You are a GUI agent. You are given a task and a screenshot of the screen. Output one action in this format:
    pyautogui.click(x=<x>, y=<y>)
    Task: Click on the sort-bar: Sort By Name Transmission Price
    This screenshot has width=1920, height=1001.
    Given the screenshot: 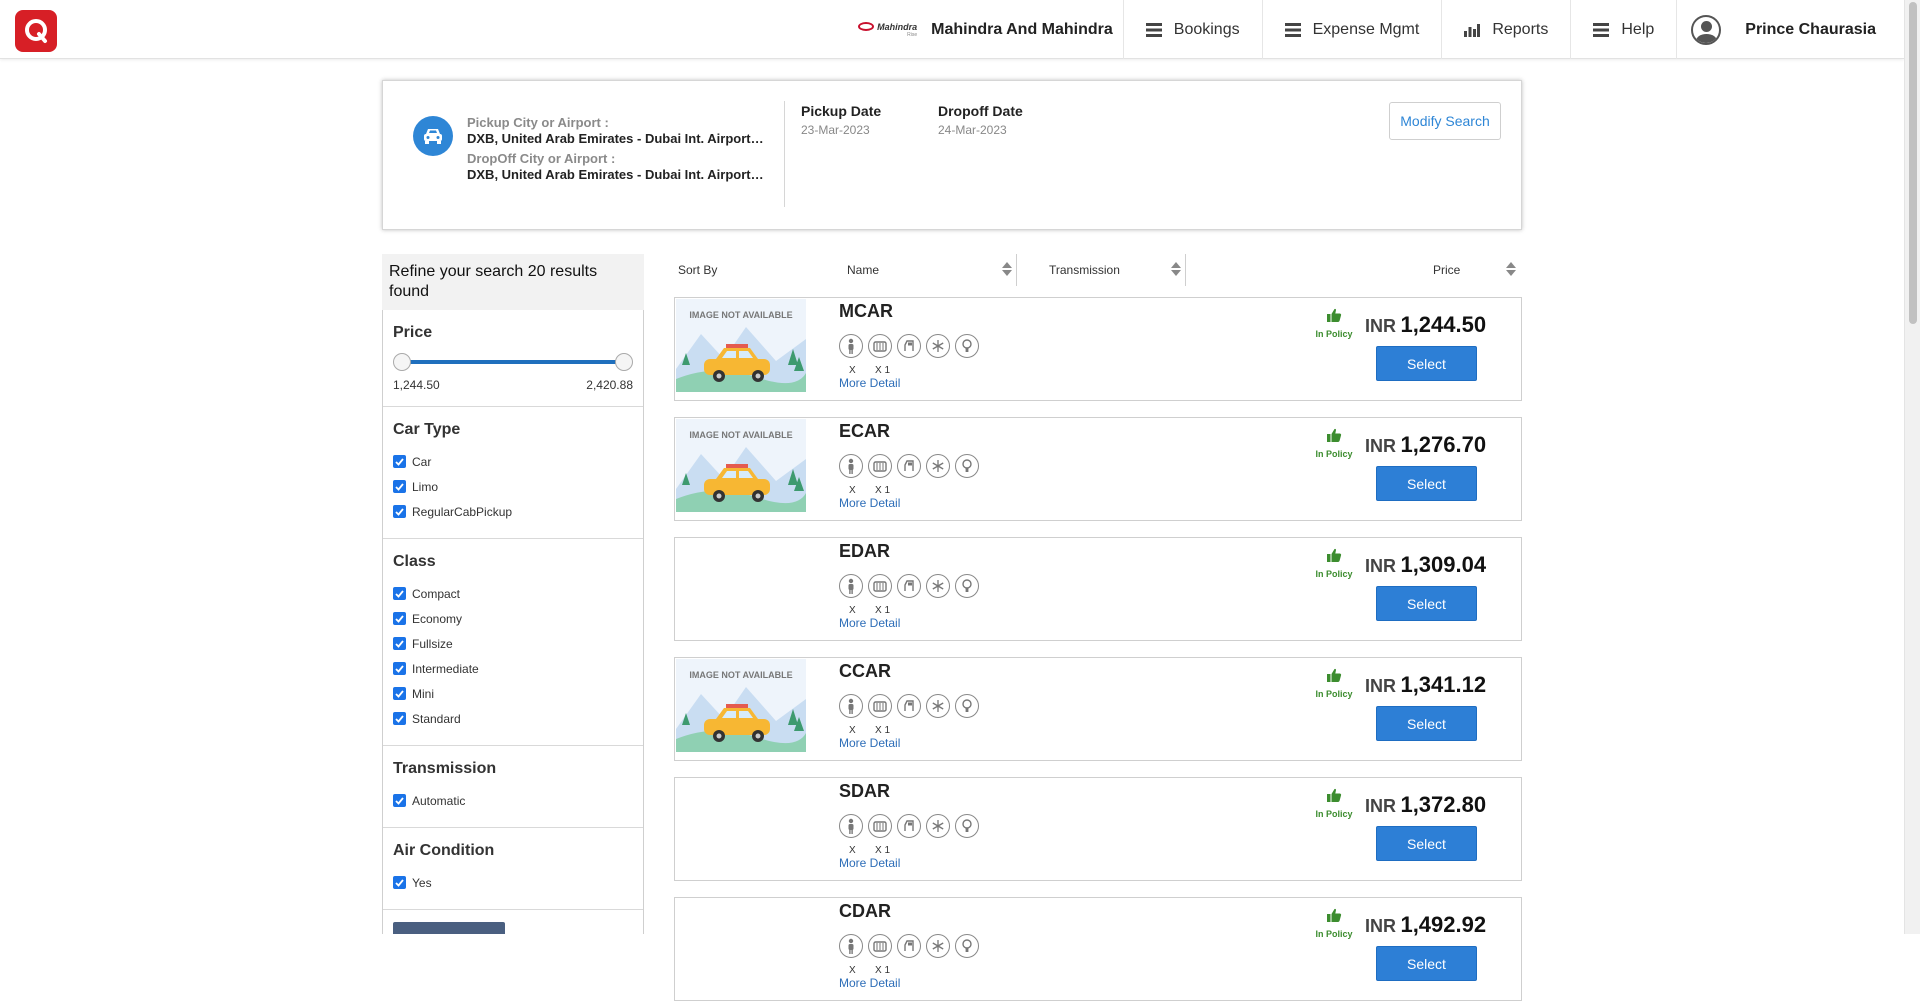 What is the action you would take?
    pyautogui.click(x=1098, y=270)
    